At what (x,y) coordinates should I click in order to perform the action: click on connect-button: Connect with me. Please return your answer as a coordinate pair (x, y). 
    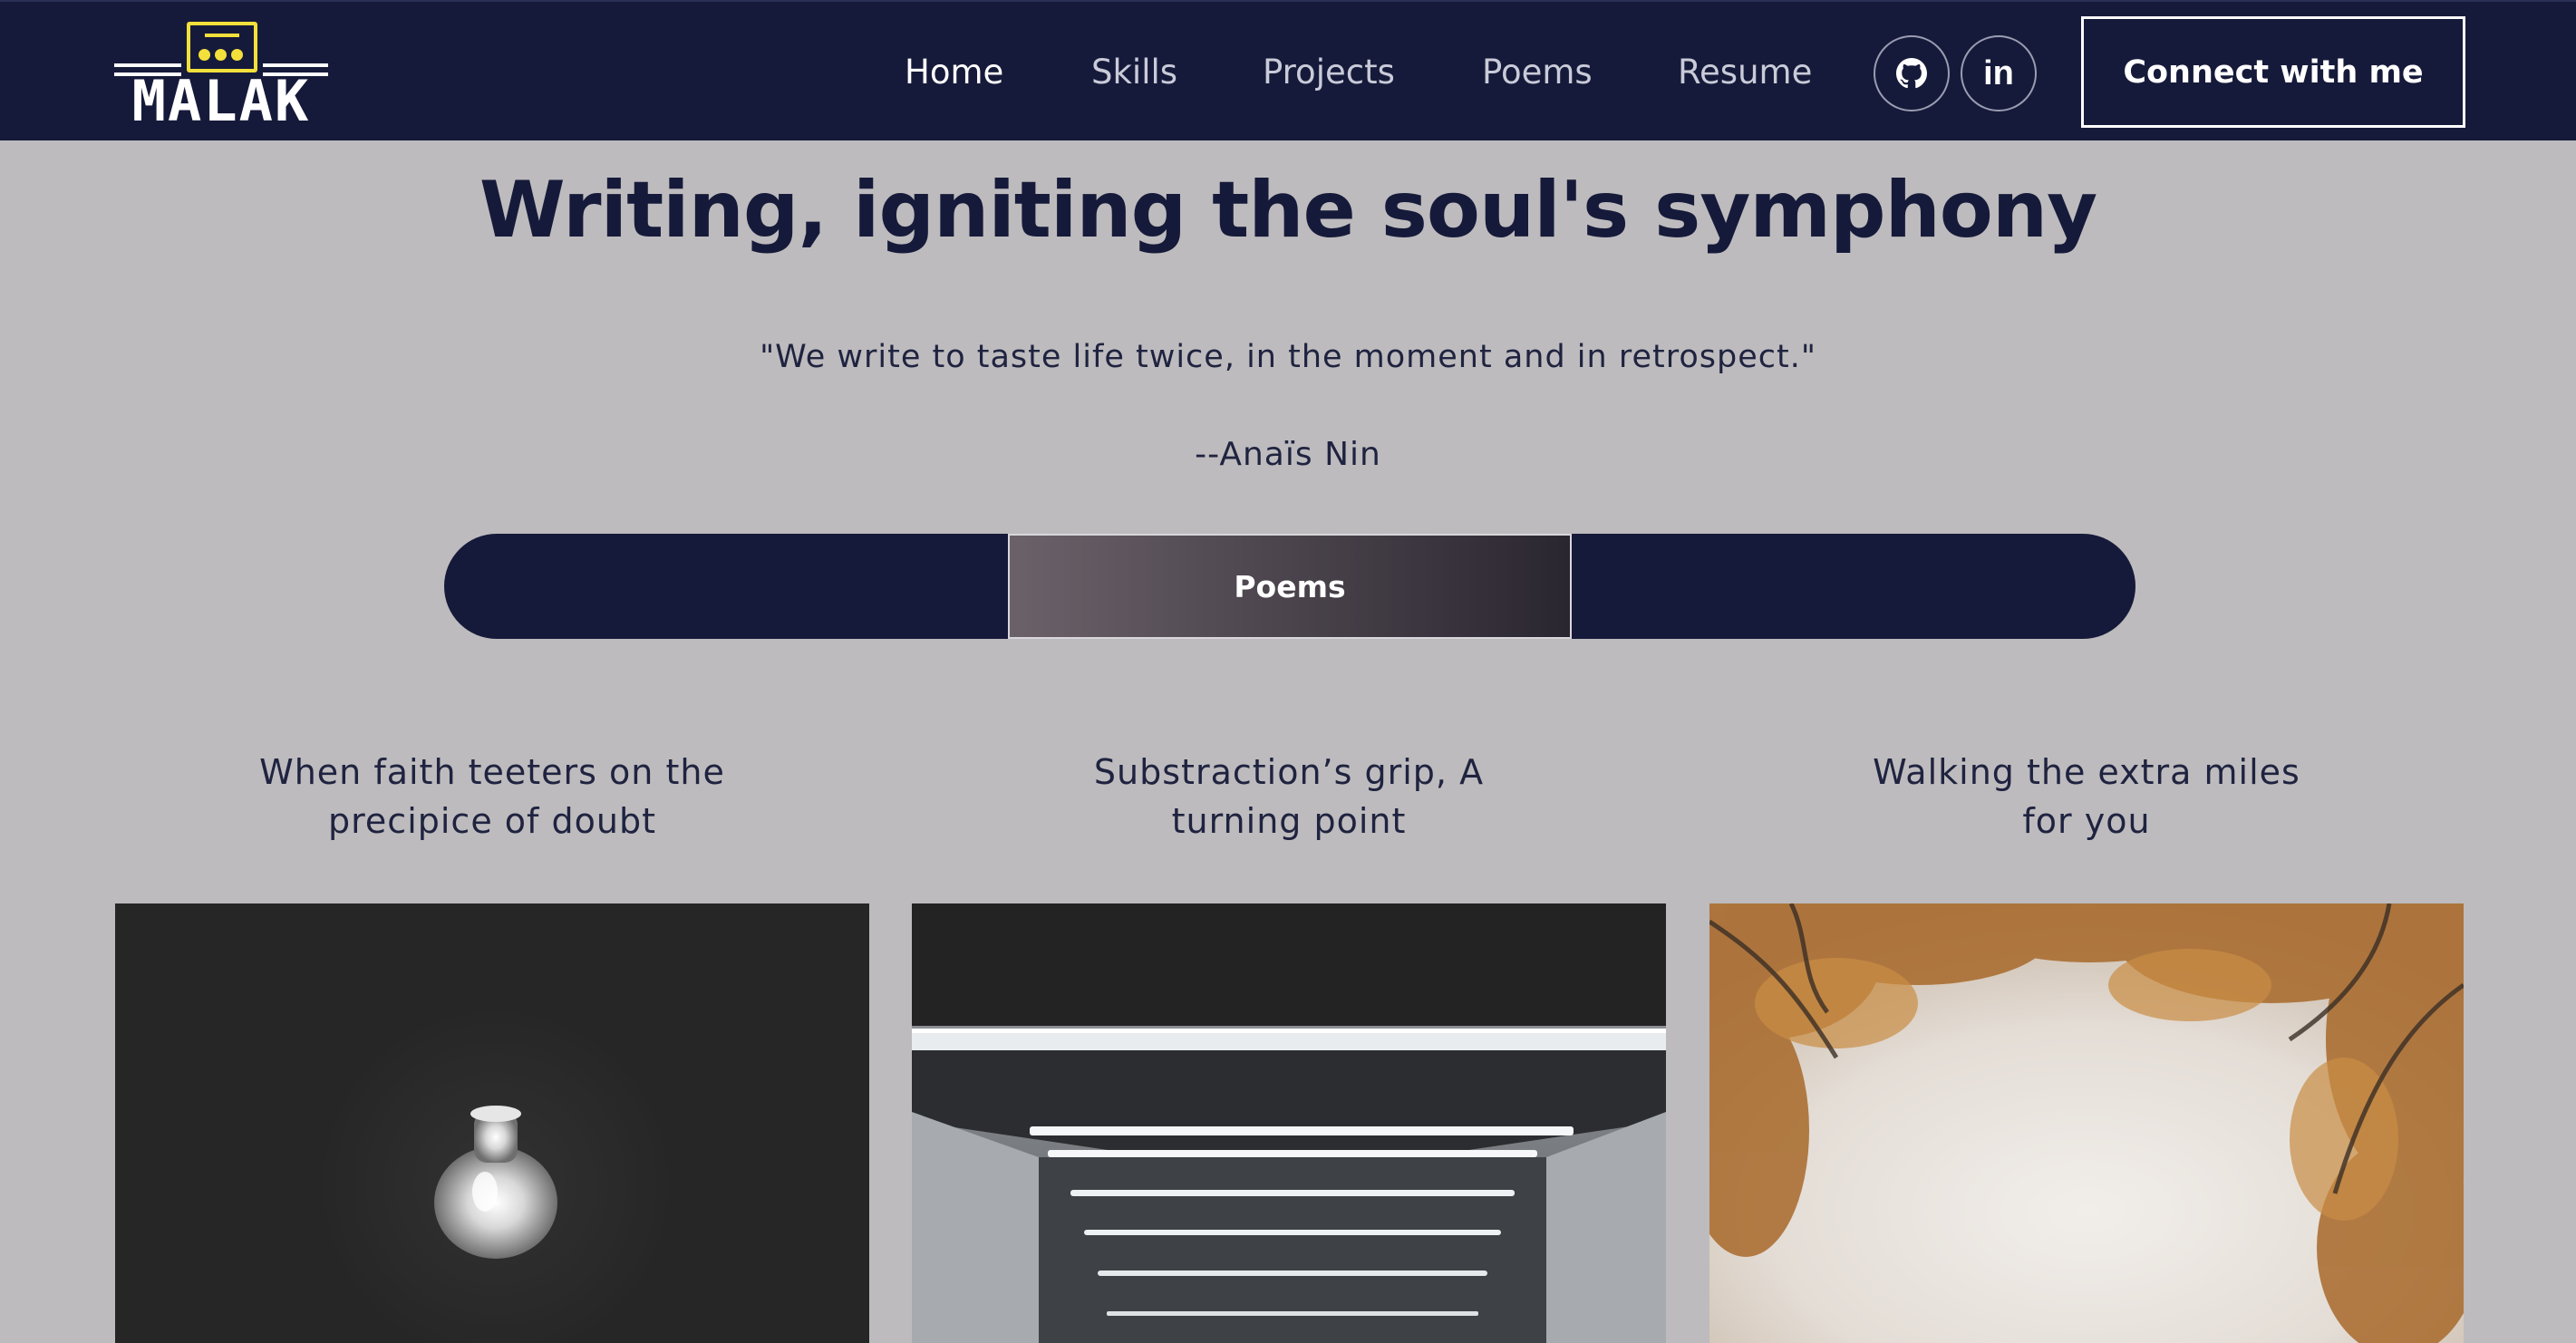
    Looking at the image, I should click on (2273, 72).